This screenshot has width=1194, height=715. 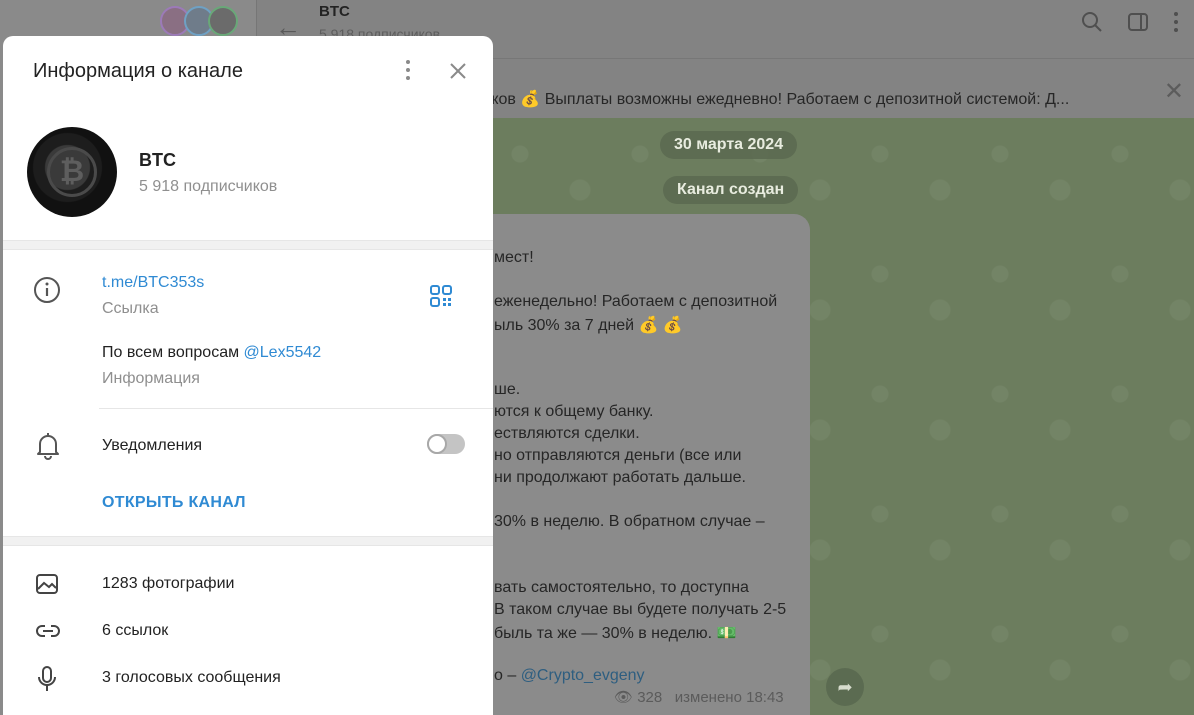 I want to click on notifications-toggle, so click(x=446, y=444).